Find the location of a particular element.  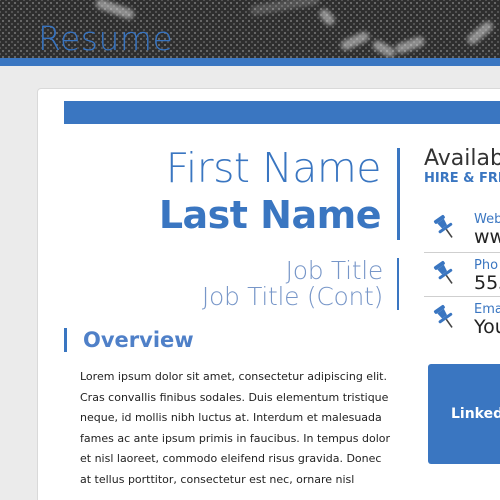

availability-heading: Availabl is located at coordinates (462, 158).